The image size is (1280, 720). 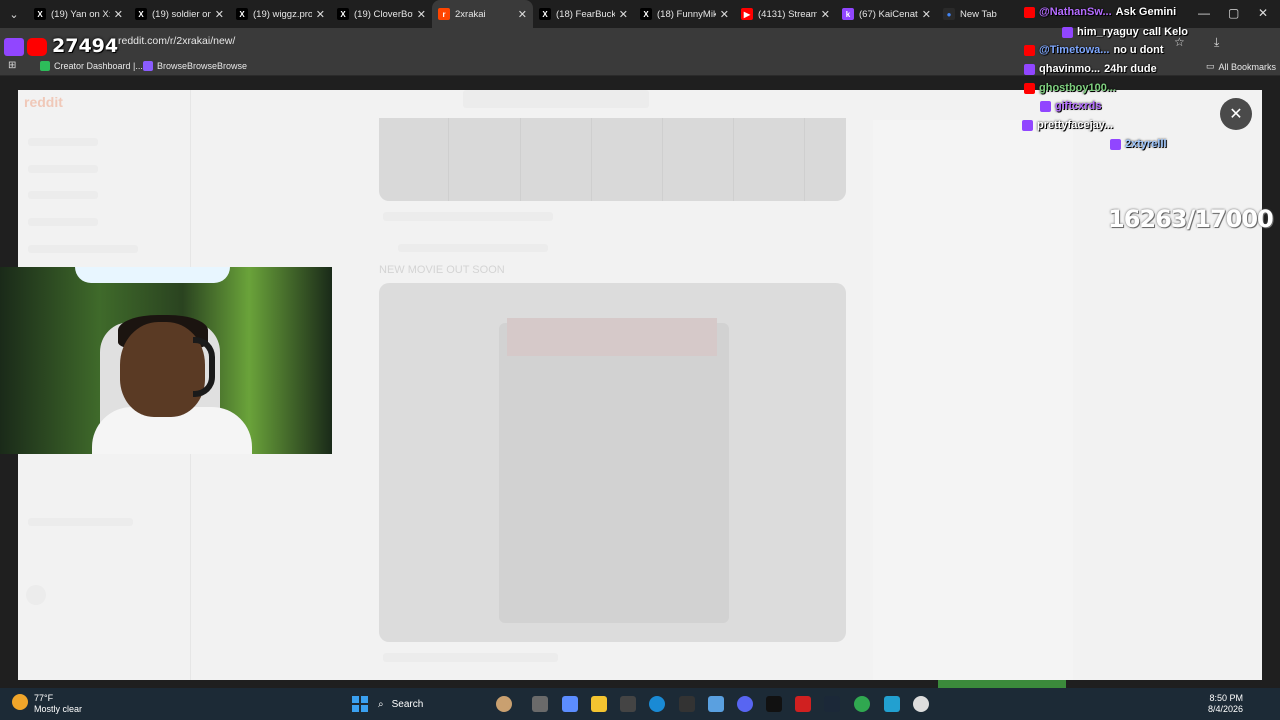 I want to click on chat-message: giftcxrds, so click(x=1070, y=106).